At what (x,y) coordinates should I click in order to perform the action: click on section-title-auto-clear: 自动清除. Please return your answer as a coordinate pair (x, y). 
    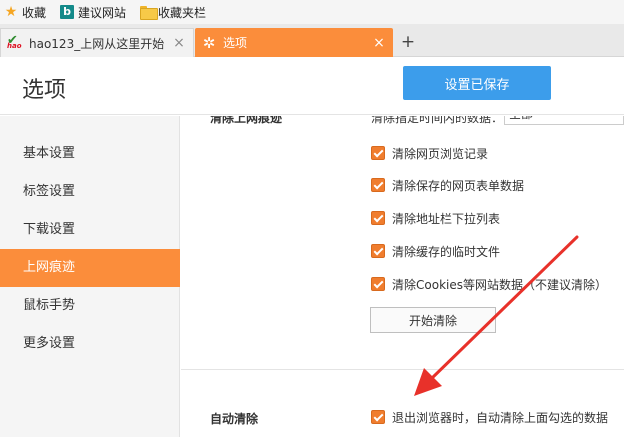
    Looking at the image, I should click on (234, 419).